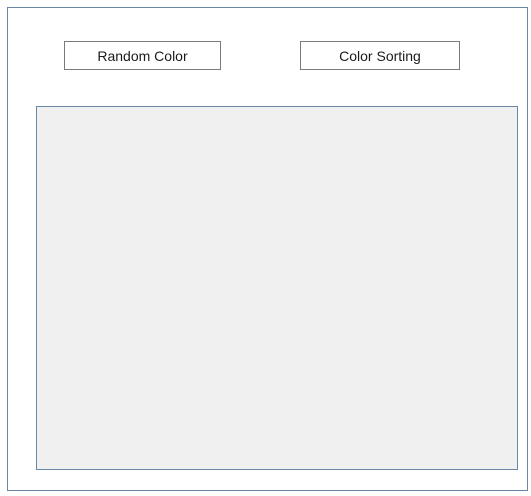  I want to click on random-color-button: Random Color, so click(142, 55).